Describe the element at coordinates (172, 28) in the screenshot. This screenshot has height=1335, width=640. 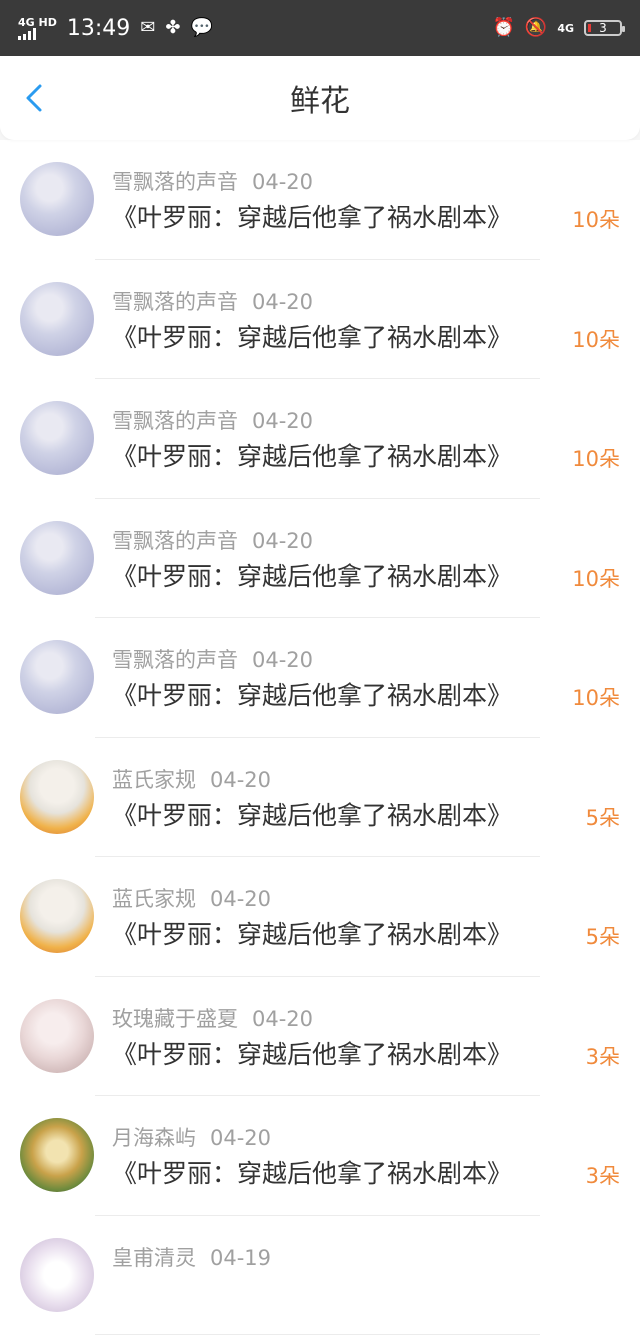
I see `fan-icon: ✤` at that location.